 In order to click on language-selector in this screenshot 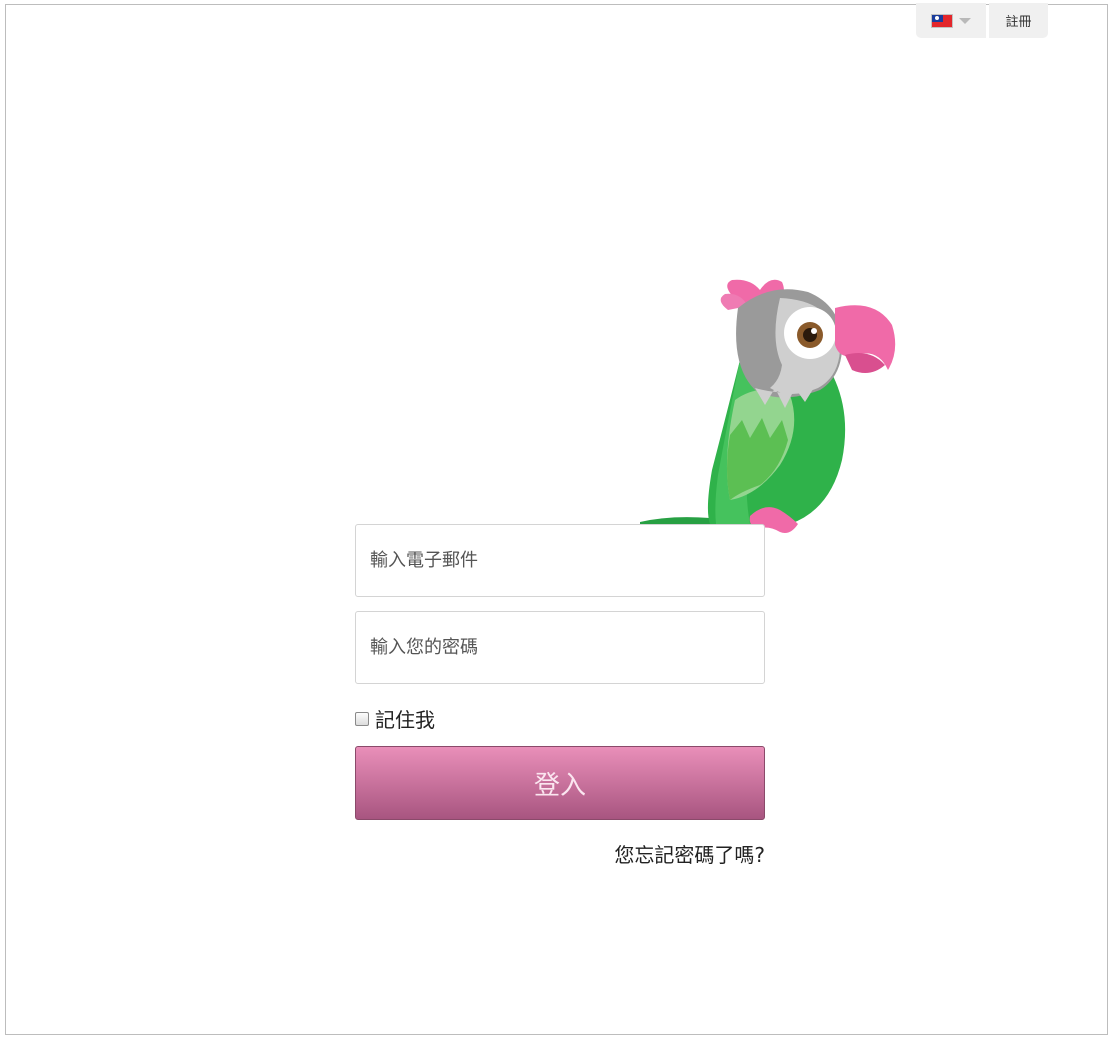, I will do `click(951, 20)`.